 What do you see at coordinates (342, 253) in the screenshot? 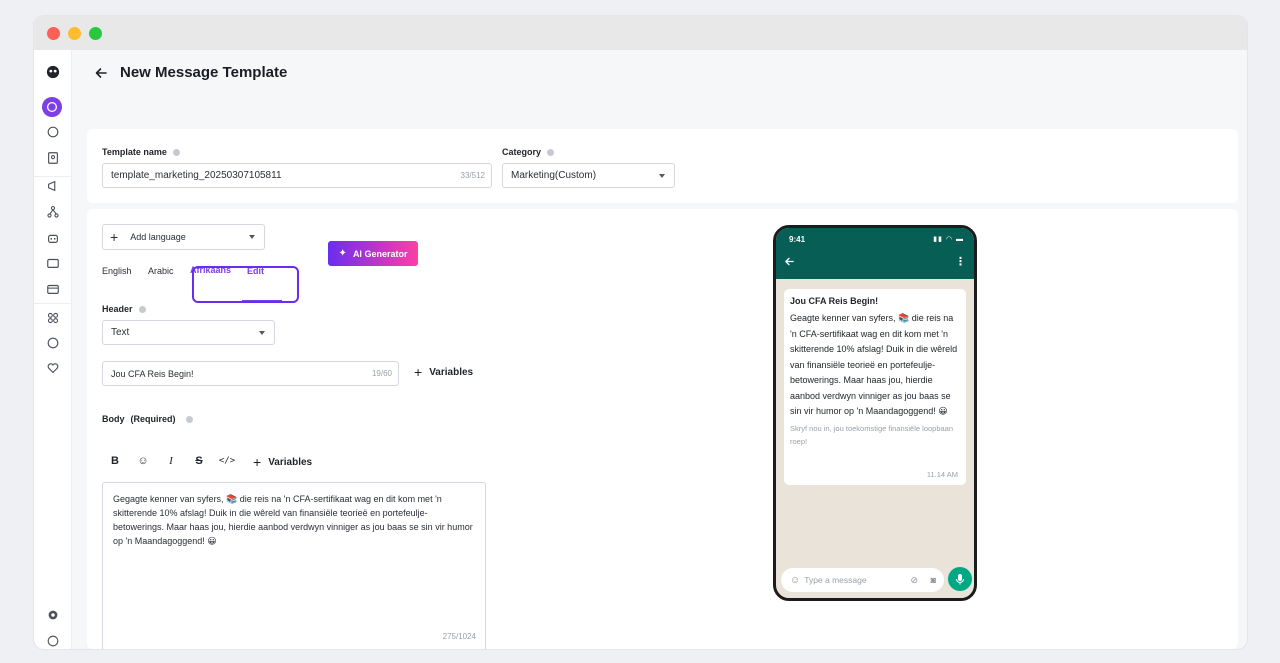
I see `sparkle-icon: ✦` at bounding box center [342, 253].